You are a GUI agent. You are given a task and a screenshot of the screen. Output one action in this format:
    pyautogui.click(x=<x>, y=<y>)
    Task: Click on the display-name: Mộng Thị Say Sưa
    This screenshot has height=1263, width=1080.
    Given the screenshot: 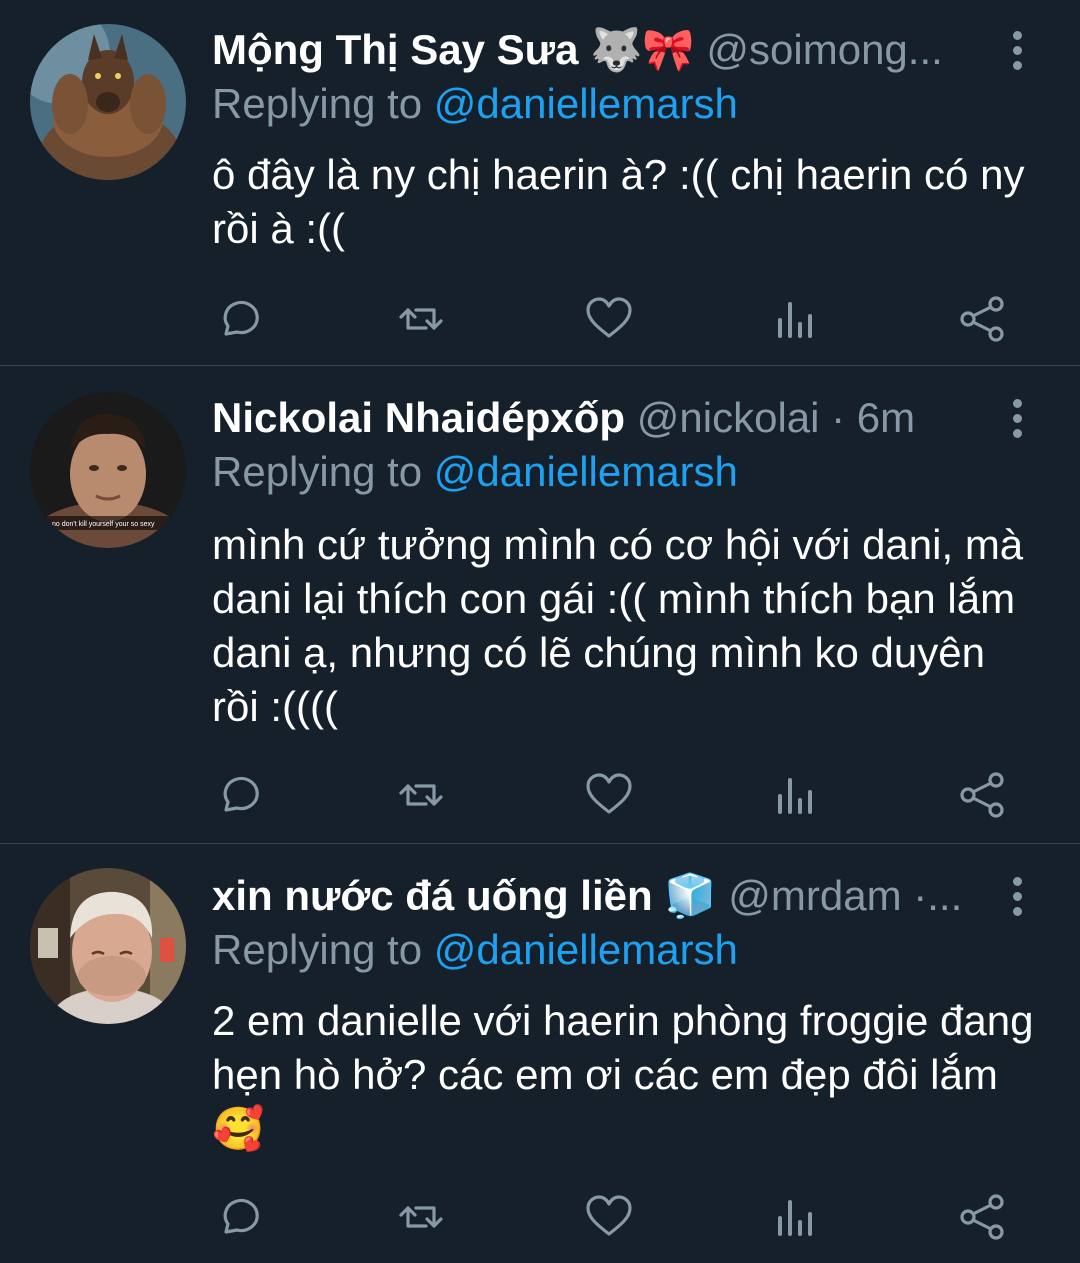 What is the action you would take?
    pyautogui.click(x=395, y=49)
    